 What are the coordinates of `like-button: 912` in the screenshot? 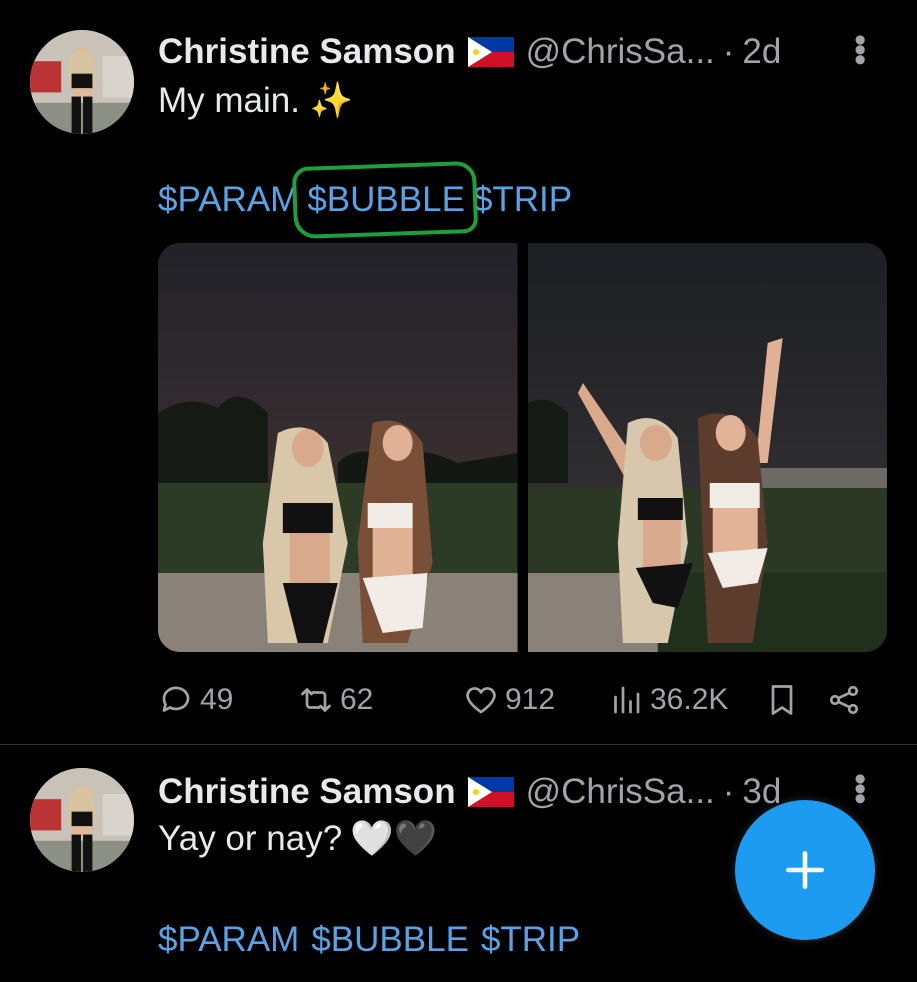 It's located at (509, 700).